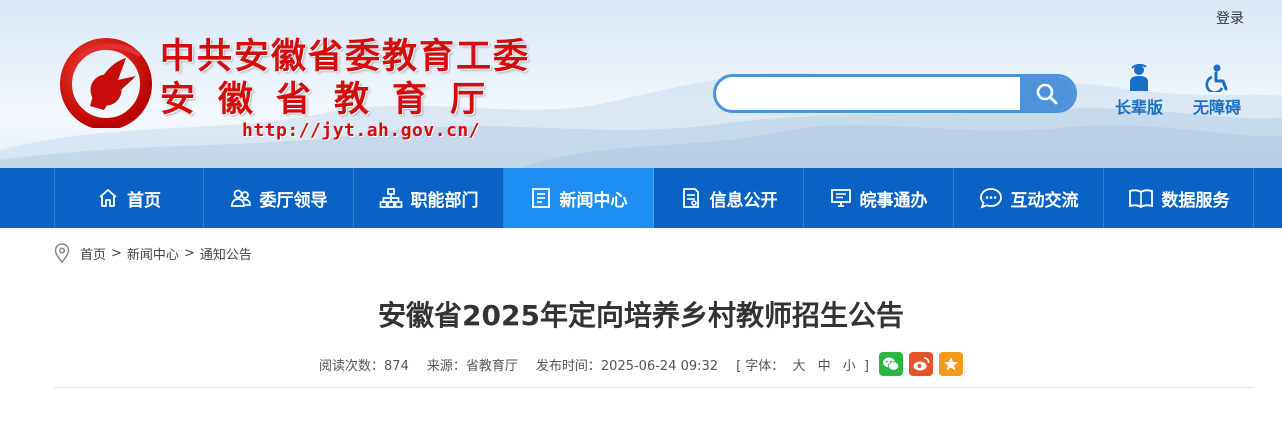  I want to click on site-name-line2: 安徽省教育厅, so click(334, 99).